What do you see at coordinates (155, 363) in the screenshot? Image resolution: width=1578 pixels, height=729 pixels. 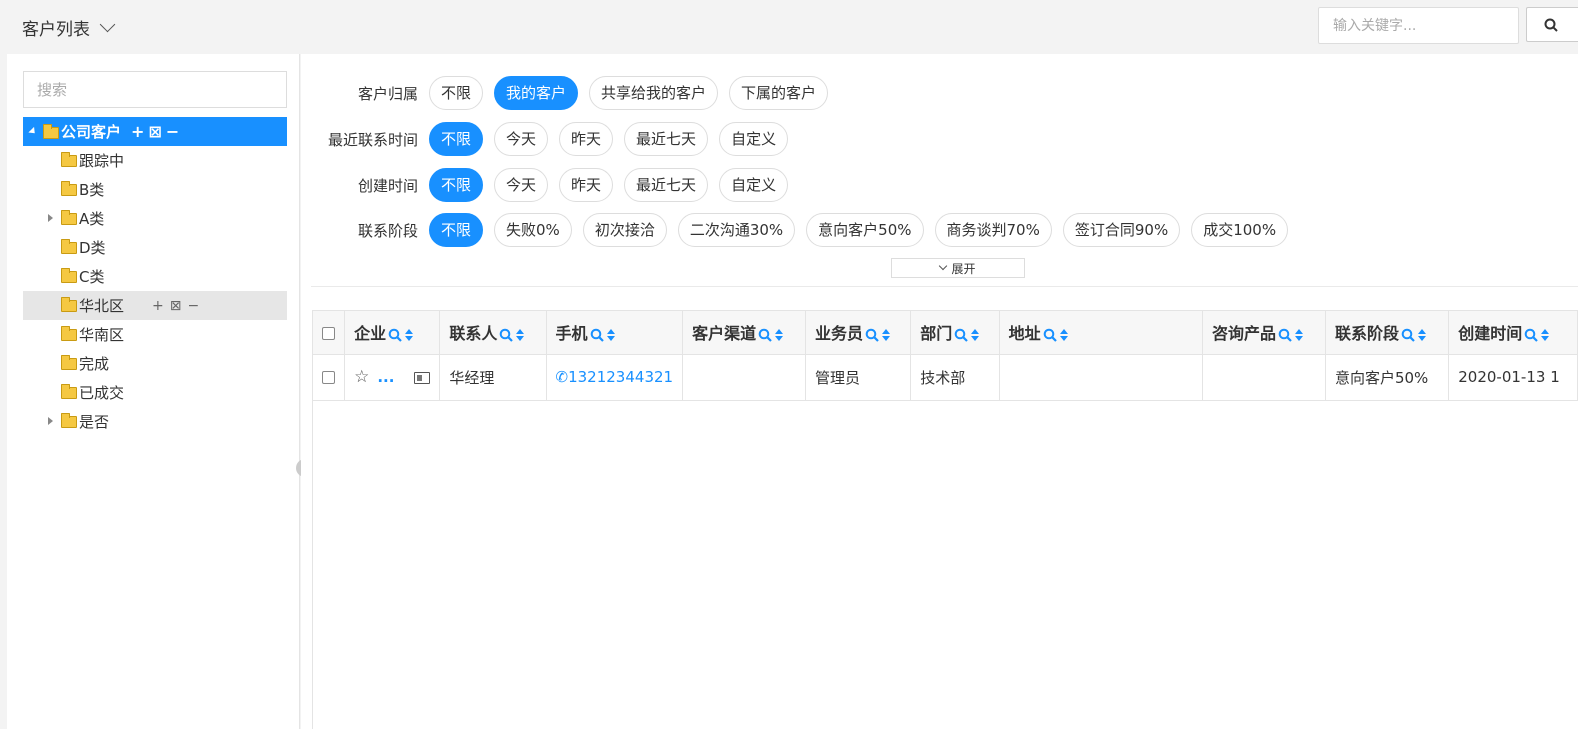 I see `tree-item: 完成` at bounding box center [155, 363].